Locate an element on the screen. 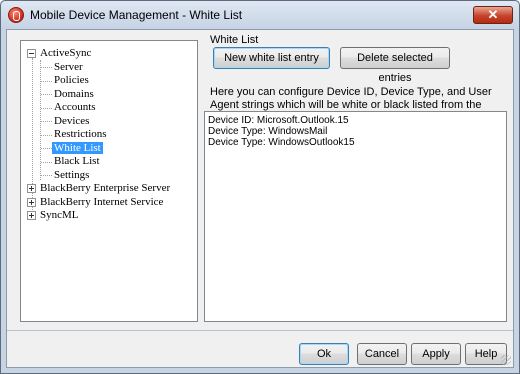 The image size is (520, 374). tree-item-label: Black List is located at coordinates (77, 161).